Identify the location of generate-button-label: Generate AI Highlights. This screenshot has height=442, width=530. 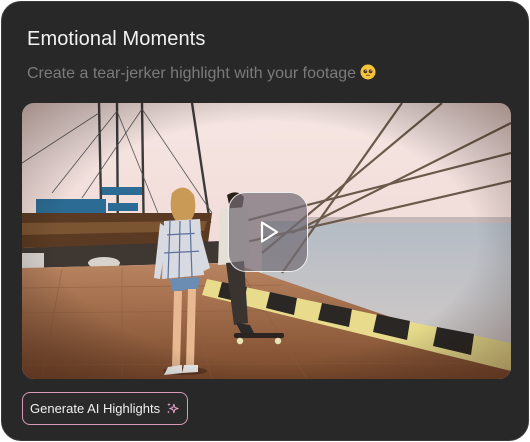
(95, 408).